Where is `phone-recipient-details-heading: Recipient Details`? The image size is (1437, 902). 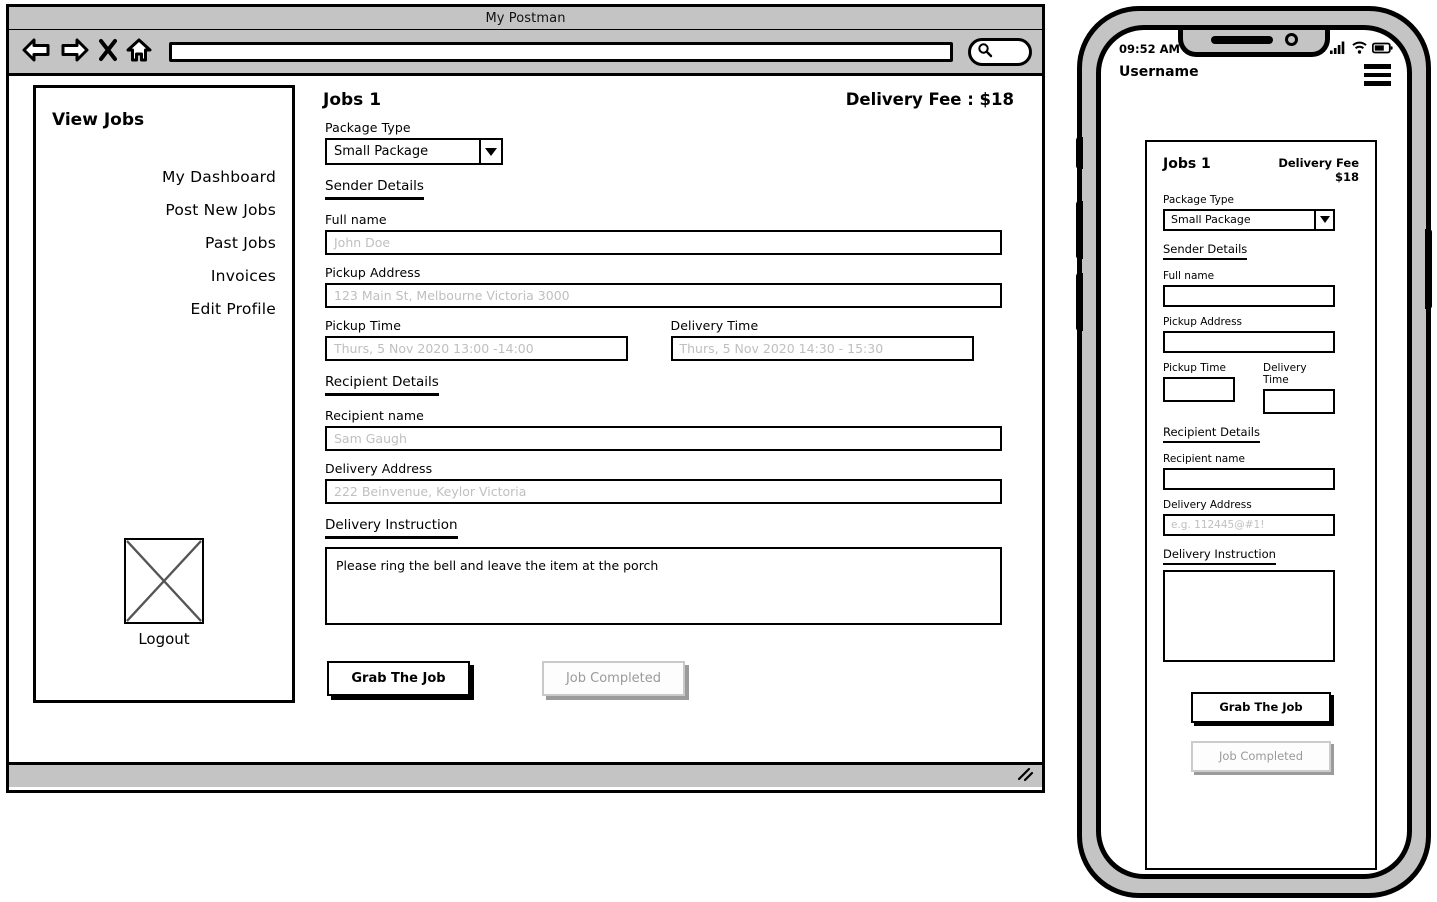
phone-recipient-details-heading: Recipient Details is located at coordinates (1211, 434).